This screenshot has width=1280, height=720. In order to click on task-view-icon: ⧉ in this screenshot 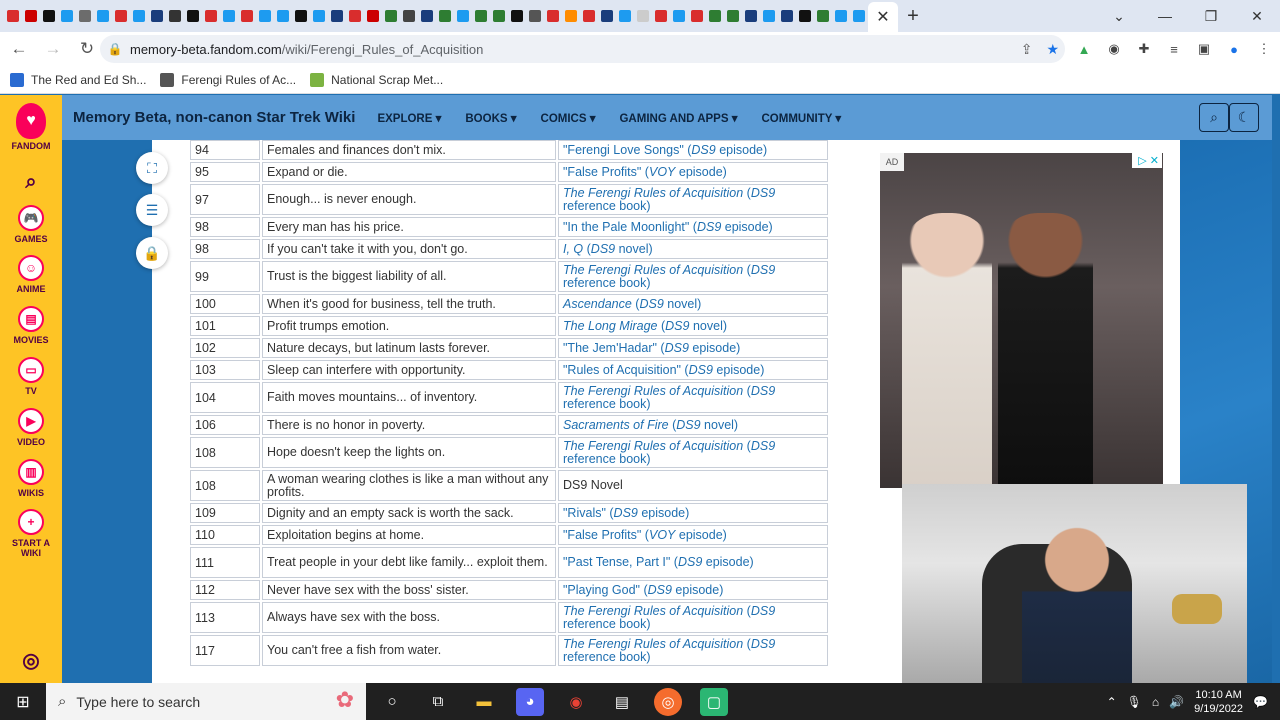, I will do `click(438, 702)`.